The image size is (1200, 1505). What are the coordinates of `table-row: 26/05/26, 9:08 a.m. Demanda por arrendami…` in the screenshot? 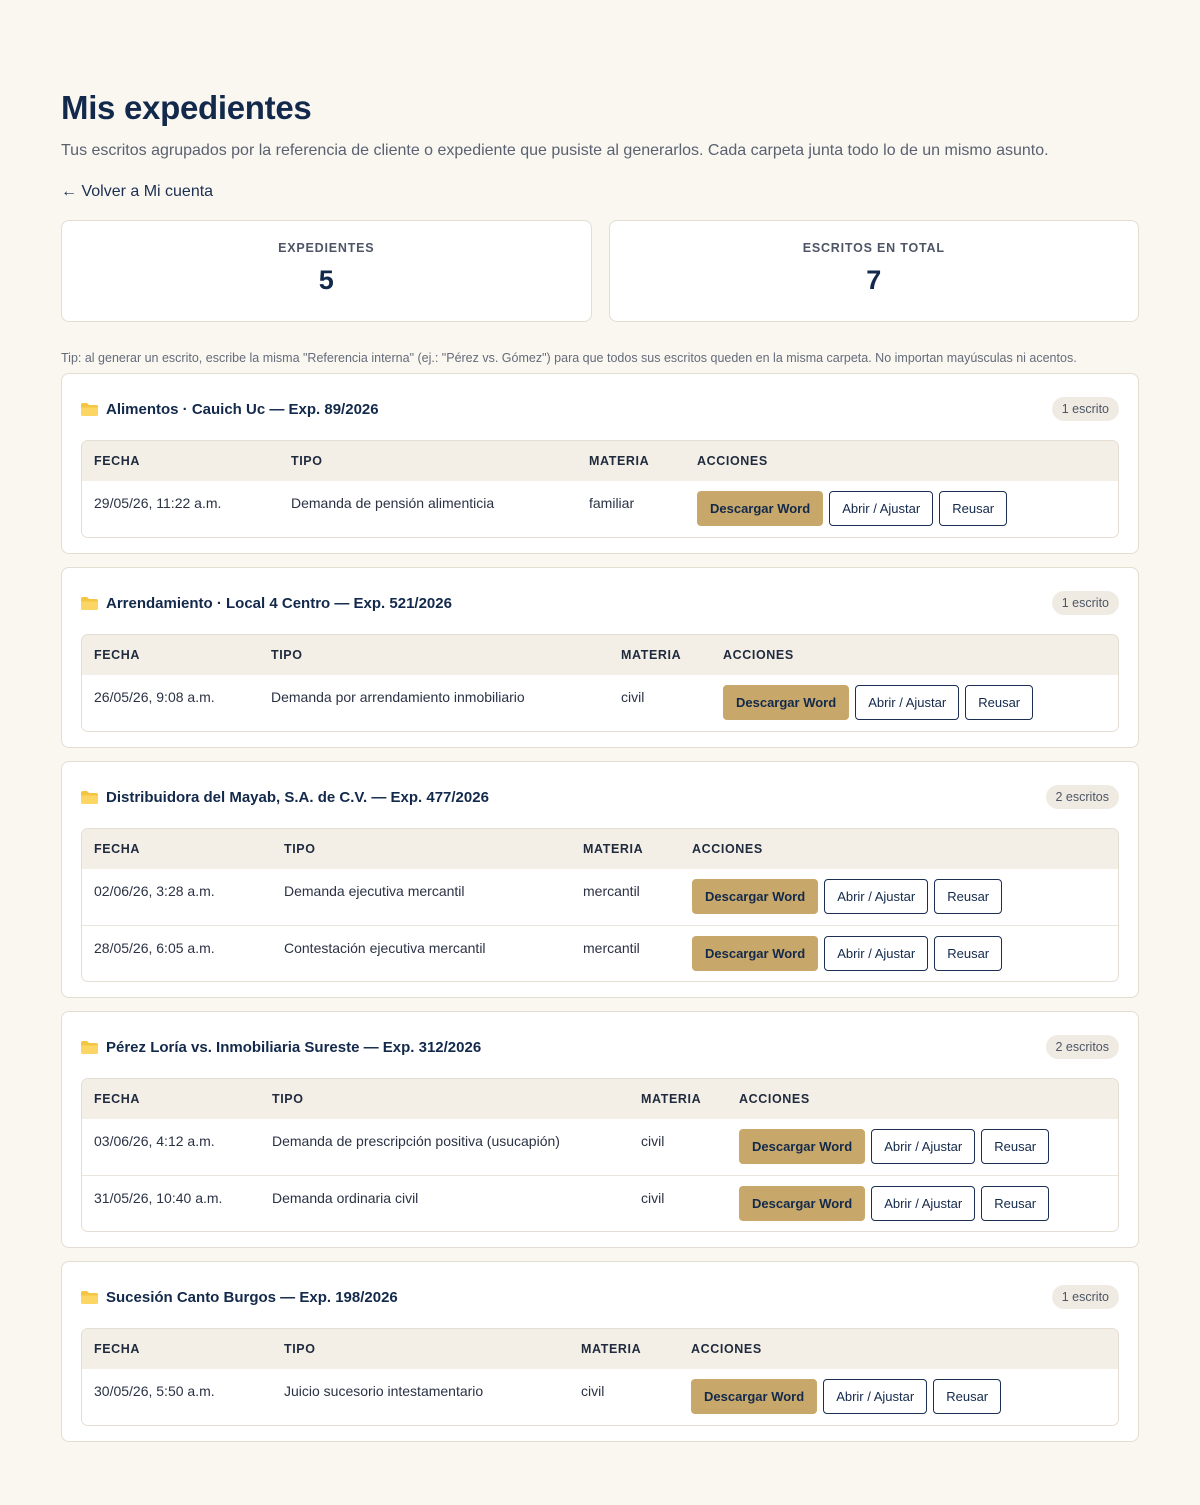 It's located at (600, 703).